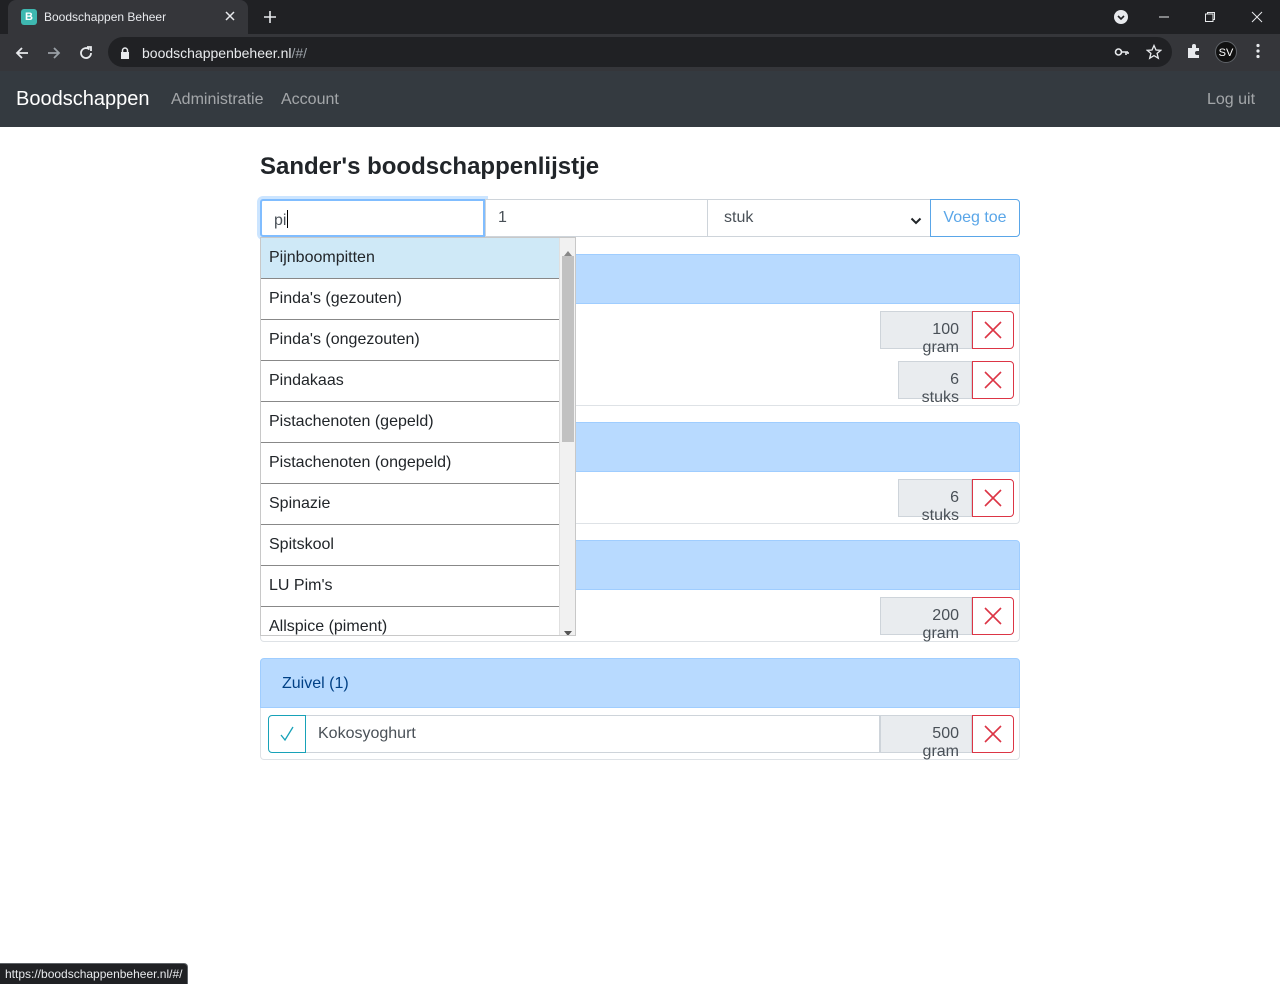  I want to click on category-header: Zuivel (1), so click(640, 683).